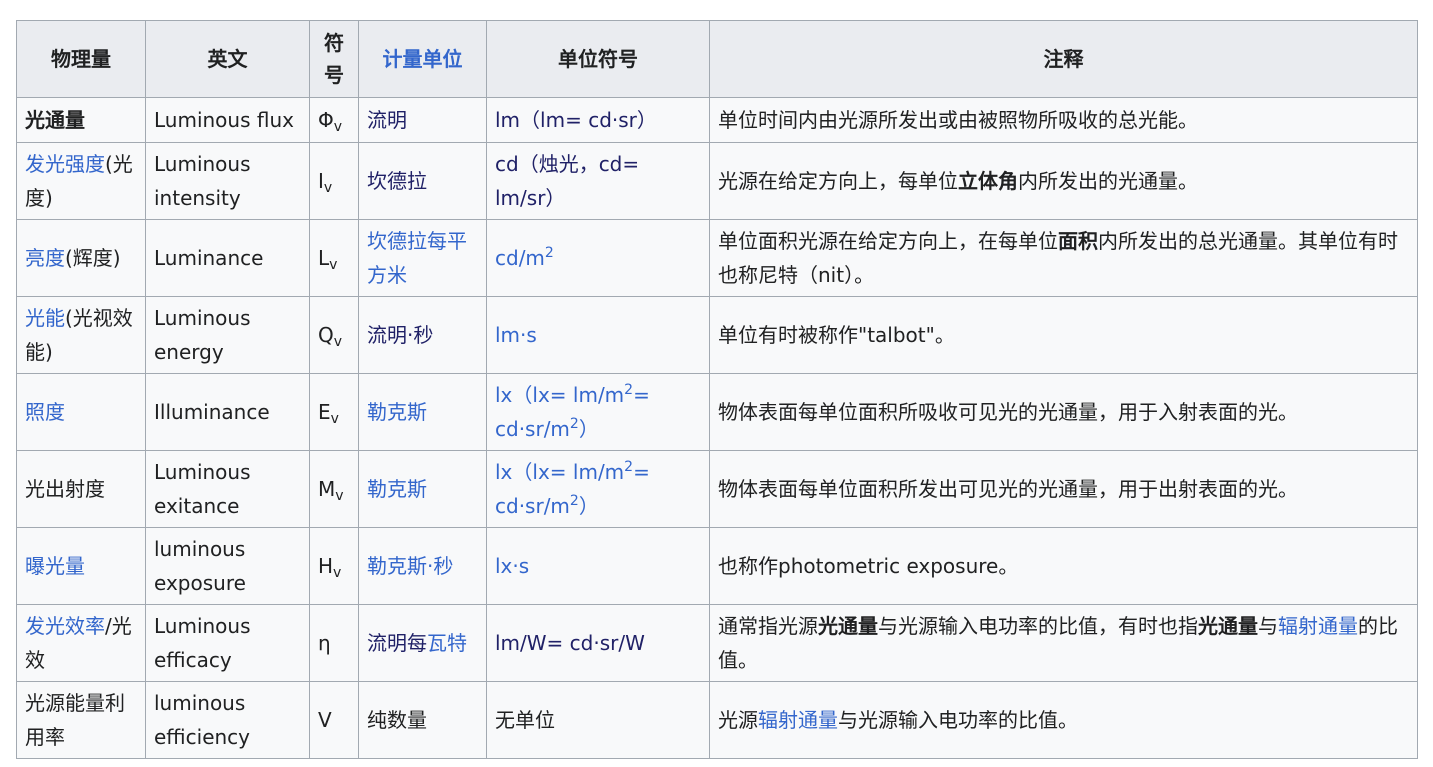  What do you see at coordinates (574, 424) in the screenshot?
I see `unit-symbol-sup-2: 2` at bounding box center [574, 424].